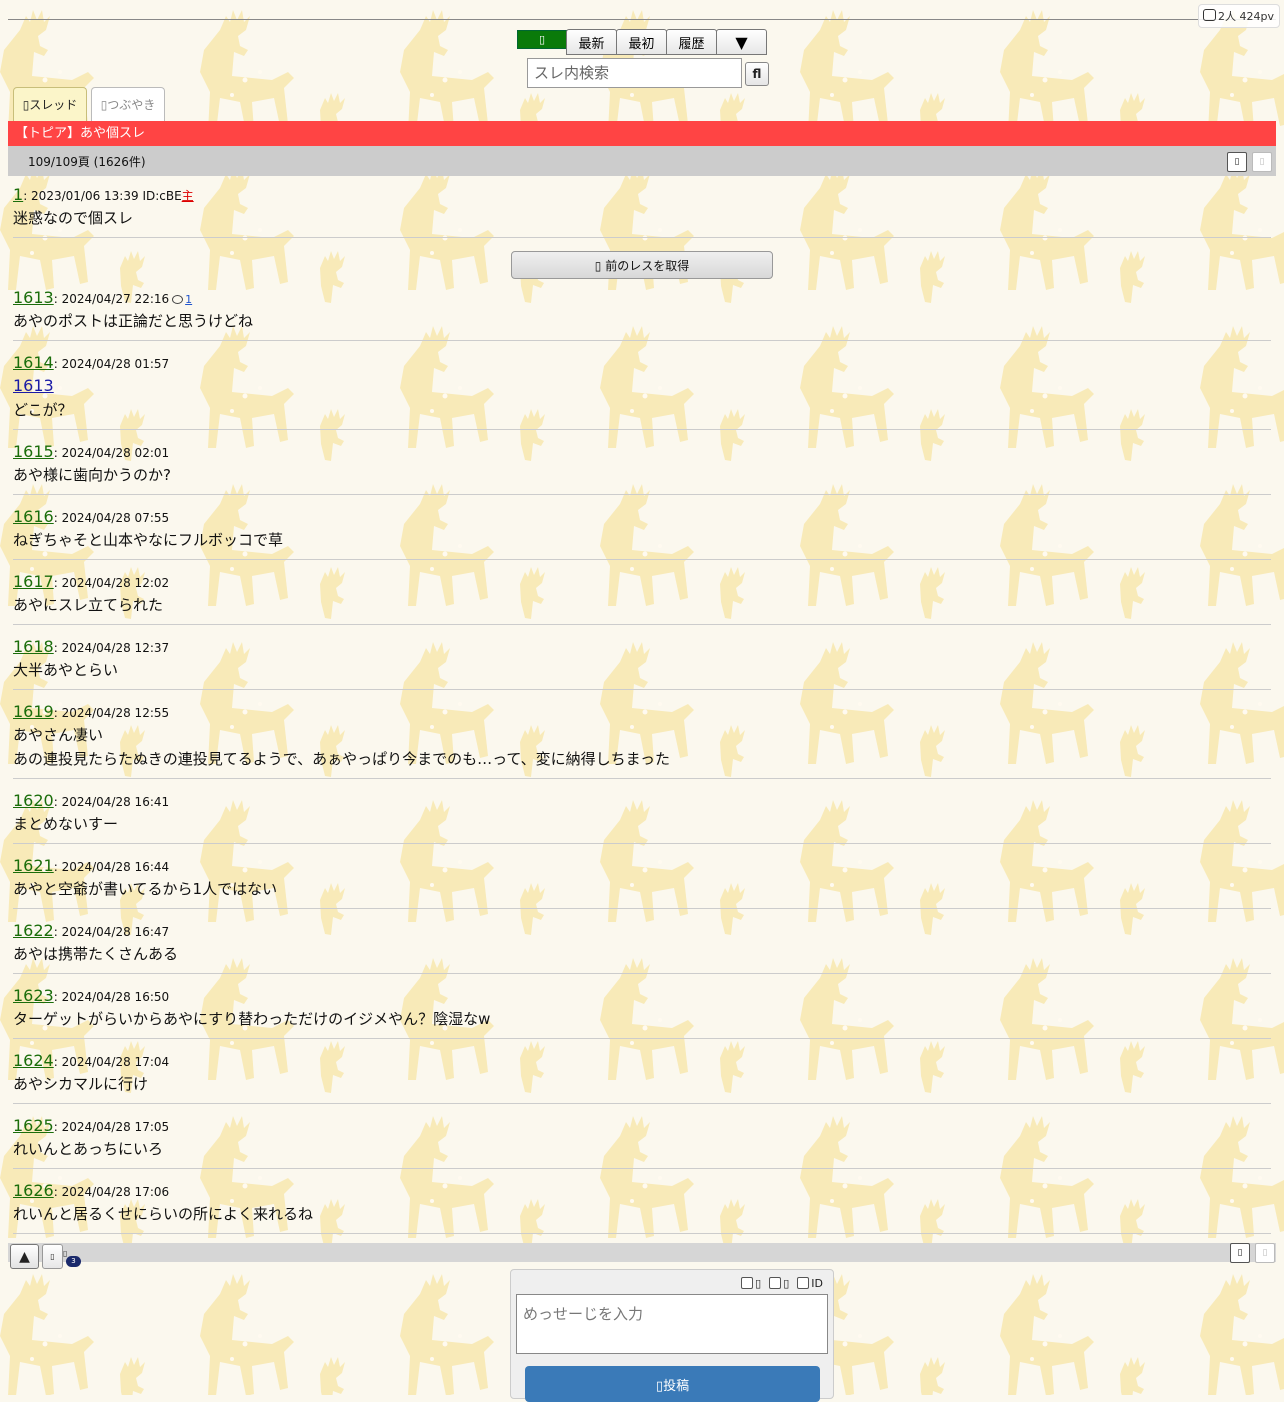  I want to click on reply-count-link: 1, so click(188, 299).